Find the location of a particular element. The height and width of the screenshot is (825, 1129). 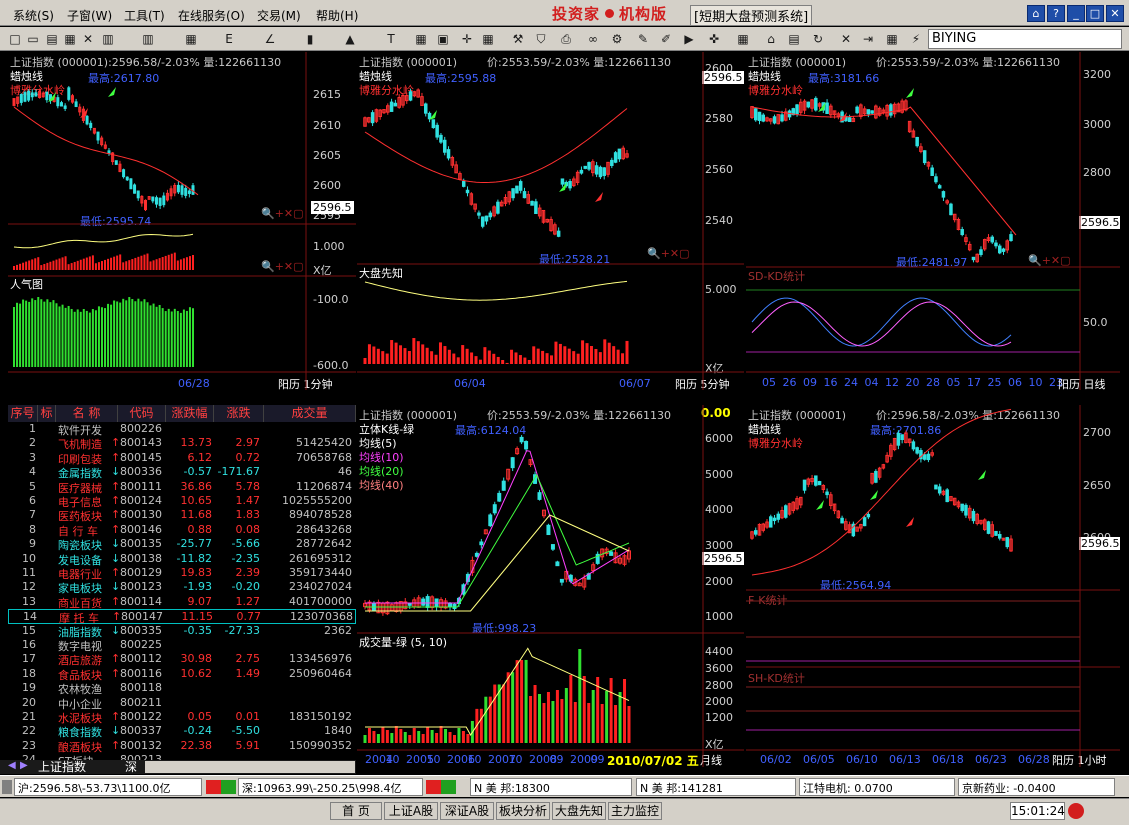

excel-icon: ✕ is located at coordinates (846, 39).